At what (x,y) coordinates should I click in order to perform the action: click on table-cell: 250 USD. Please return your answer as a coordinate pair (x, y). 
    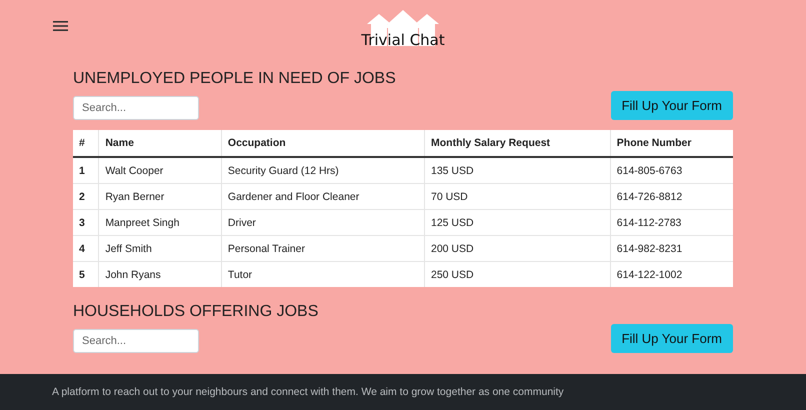
    Looking at the image, I should click on (517, 274).